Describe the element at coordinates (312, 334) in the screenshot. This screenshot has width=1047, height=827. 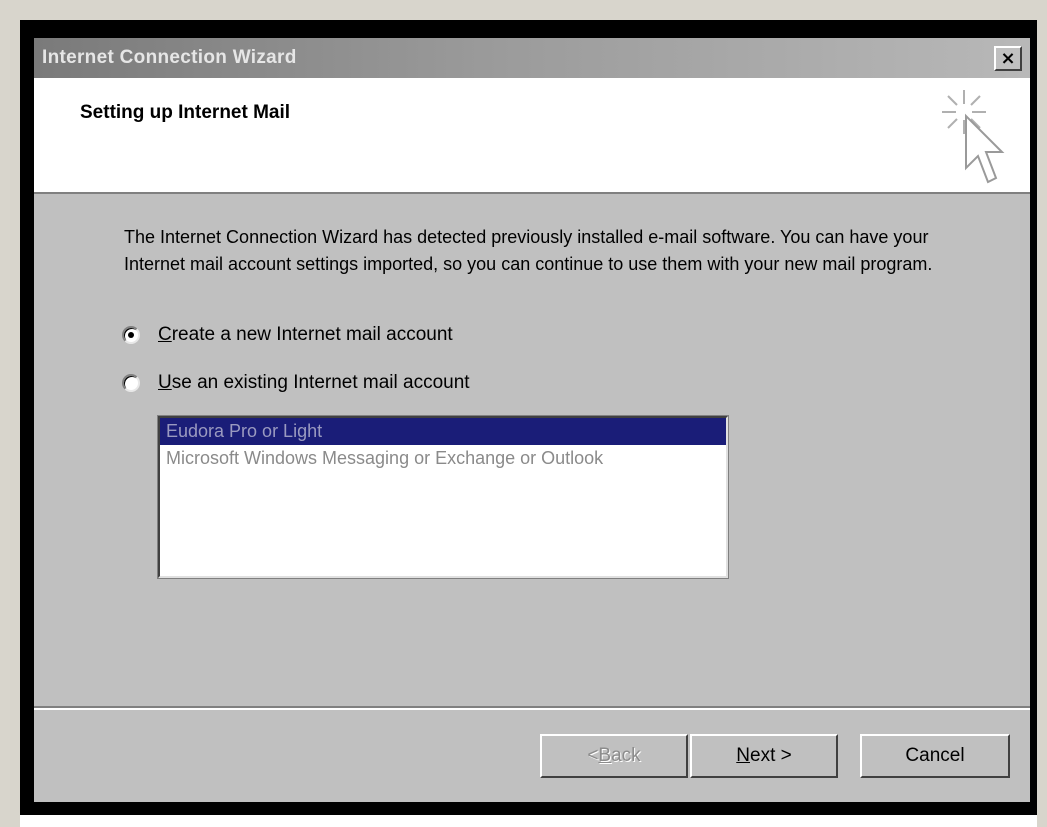
I see `option-create-new-text: reate a new Internet mail account` at that location.